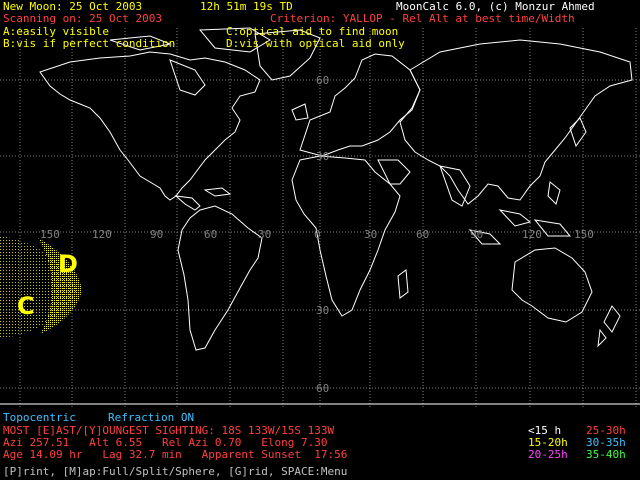  Describe the element at coordinates (584, 234) in the screenshot. I see `lon-label-150e: 150` at that location.